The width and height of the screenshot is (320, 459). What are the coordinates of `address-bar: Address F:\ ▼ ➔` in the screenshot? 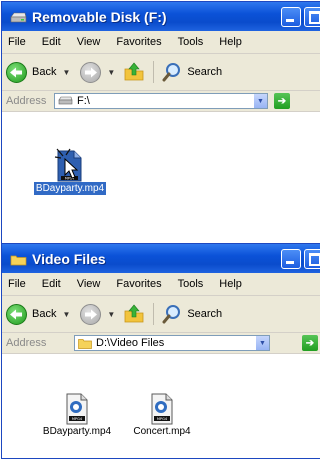 It's located at (161, 101).